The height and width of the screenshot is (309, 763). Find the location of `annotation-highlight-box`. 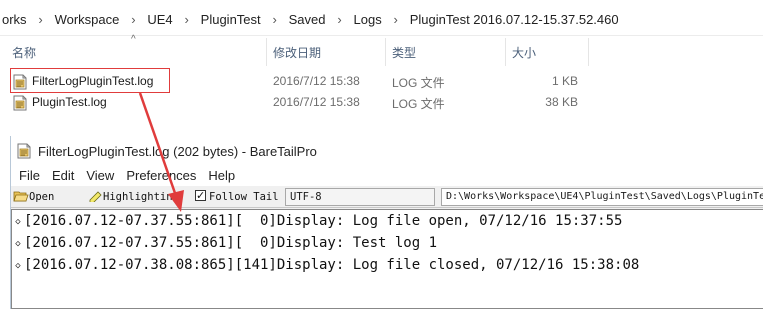

annotation-highlight-box is located at coordinates (90, 80).